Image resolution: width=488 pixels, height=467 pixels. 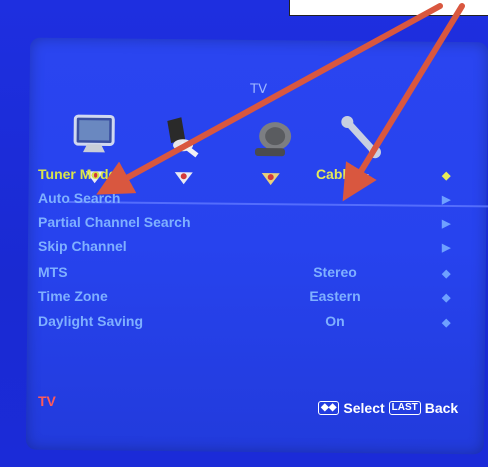 I want to click on menu-row-skip-channel: Skip Channel ▶, so click(x=253, y=249).